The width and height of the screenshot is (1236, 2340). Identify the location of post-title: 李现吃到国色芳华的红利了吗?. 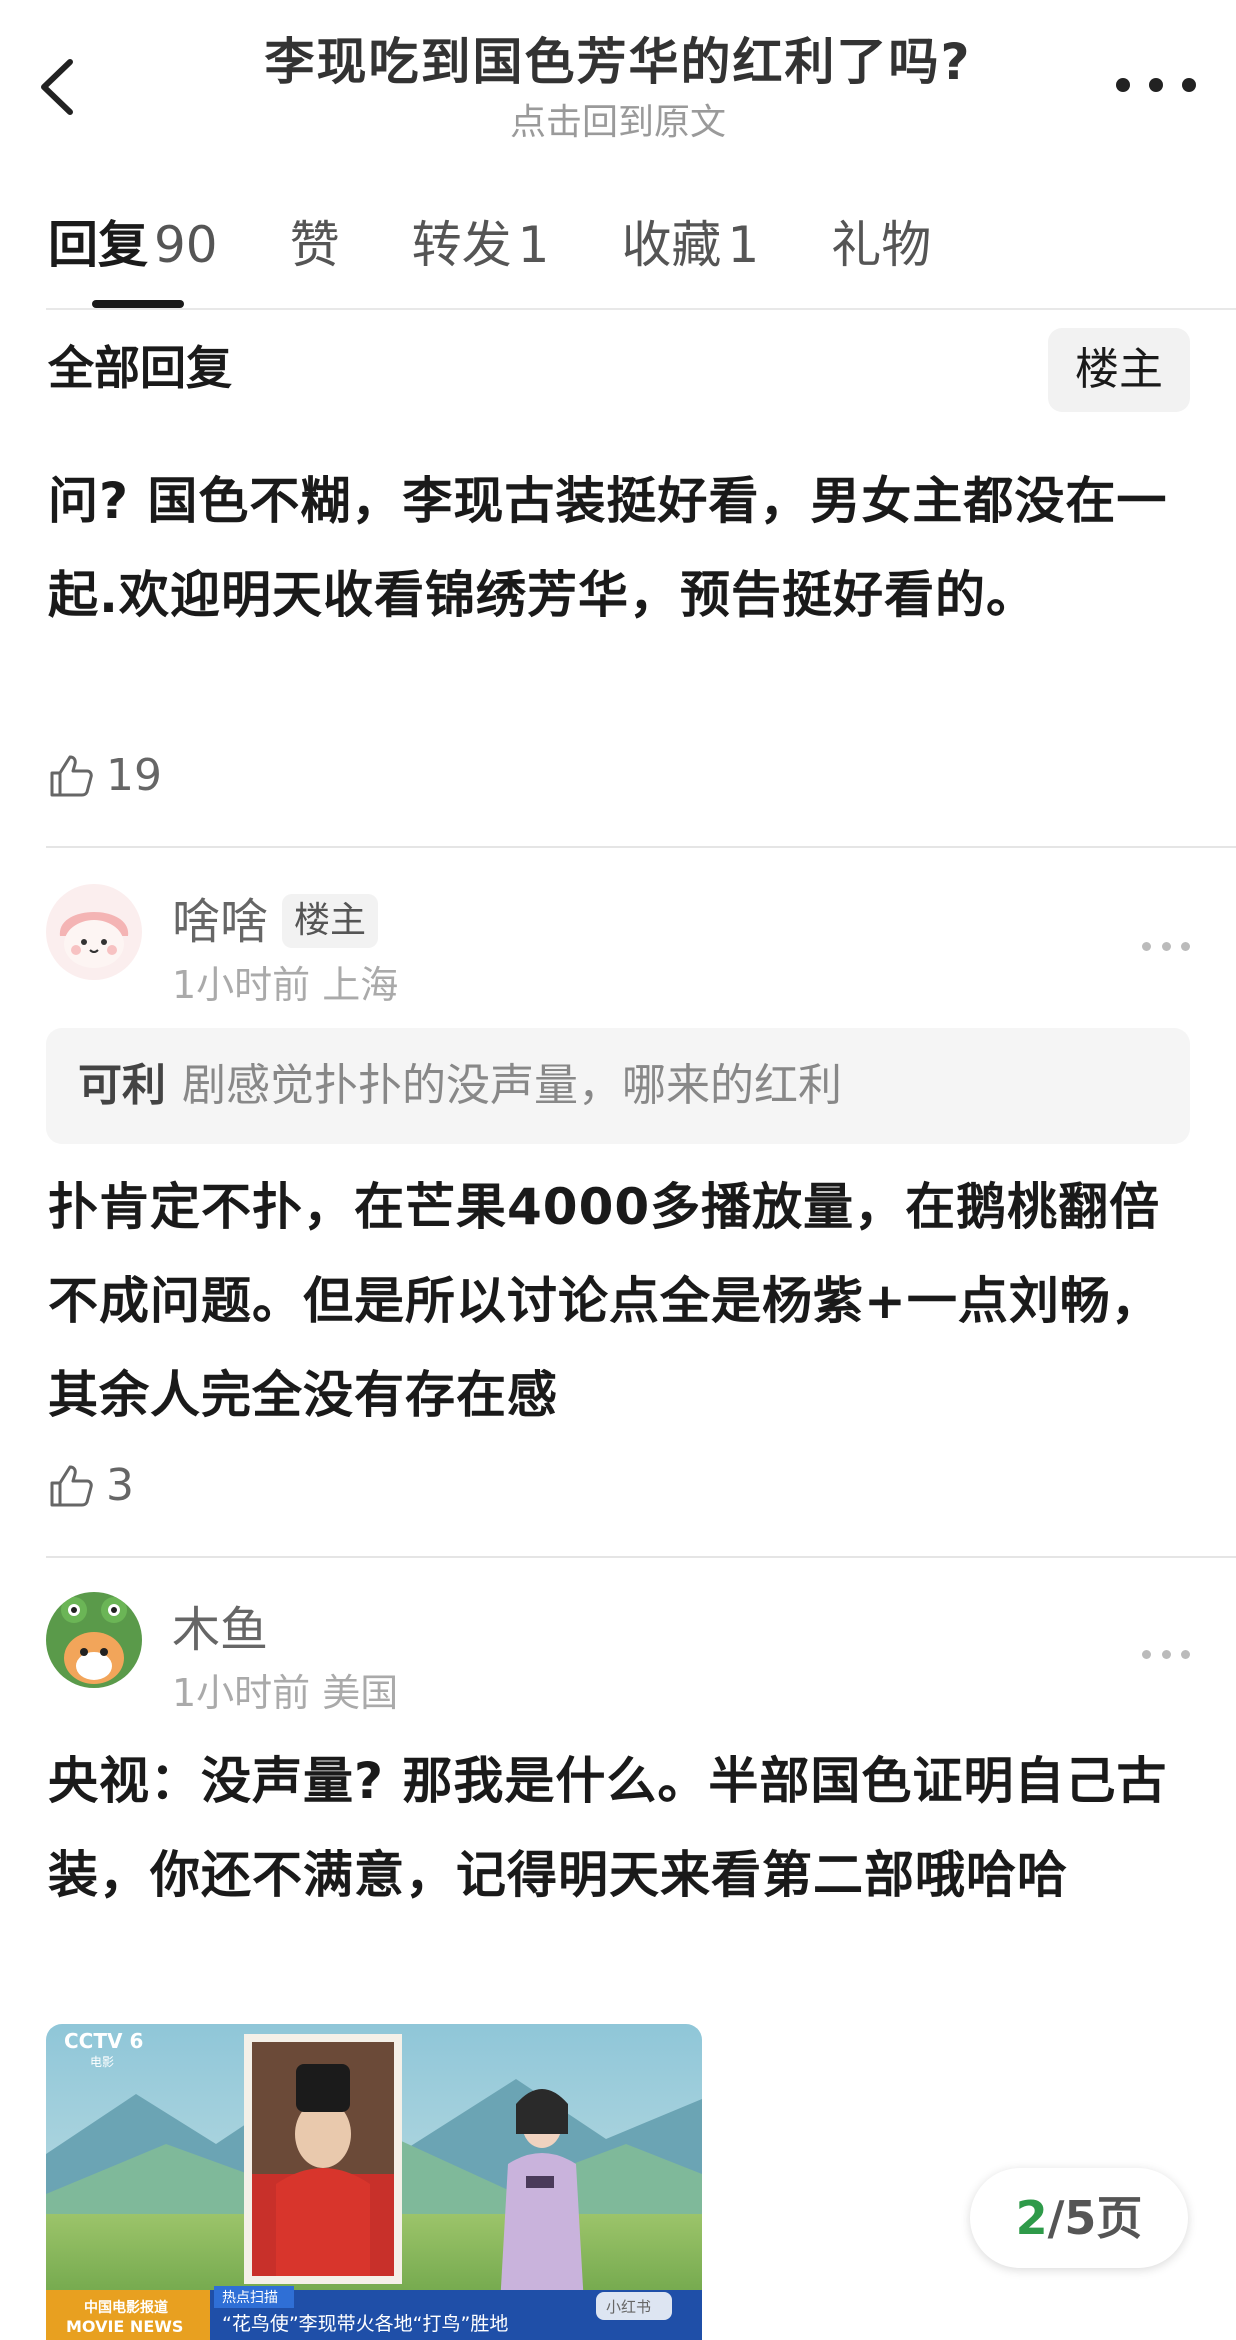
(618, 62).